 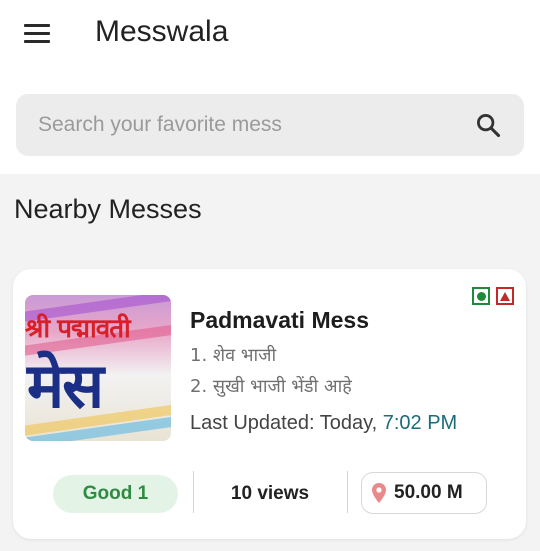 I want to click on views-count: 10 views, so click(x=270, y=493).